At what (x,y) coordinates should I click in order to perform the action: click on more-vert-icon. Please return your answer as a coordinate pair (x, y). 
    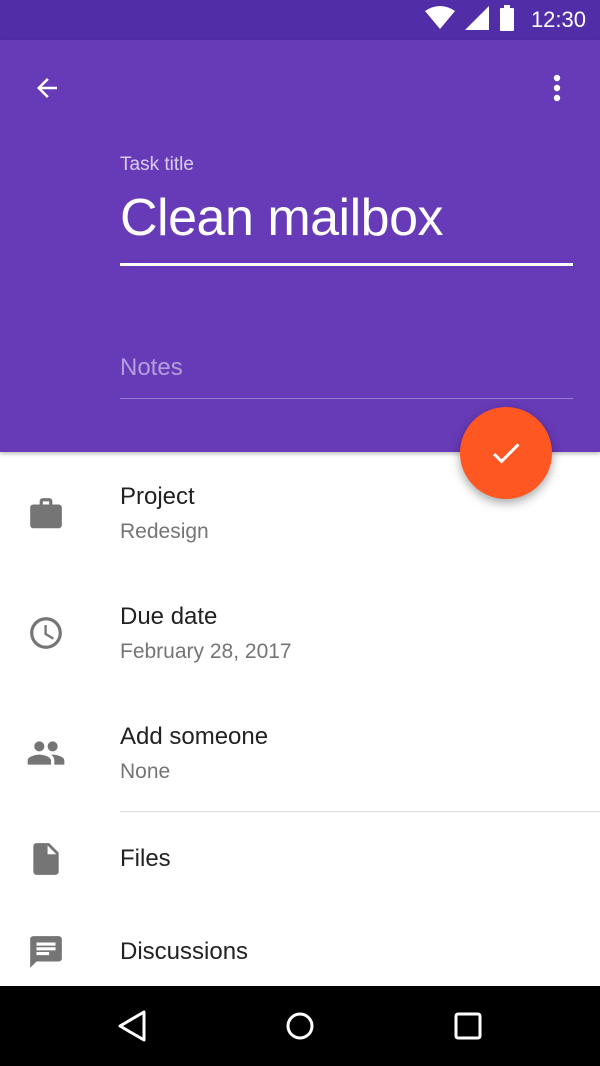
    Looking at the image, I should click on (557, 88).